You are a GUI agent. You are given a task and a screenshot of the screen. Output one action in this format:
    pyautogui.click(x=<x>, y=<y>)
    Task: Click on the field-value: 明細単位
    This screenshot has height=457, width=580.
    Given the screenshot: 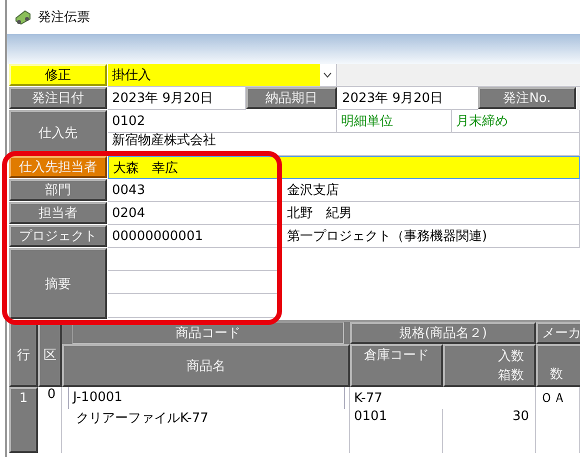 What is the action you would take?
    pyautogui.click(x=394, y=121)
    